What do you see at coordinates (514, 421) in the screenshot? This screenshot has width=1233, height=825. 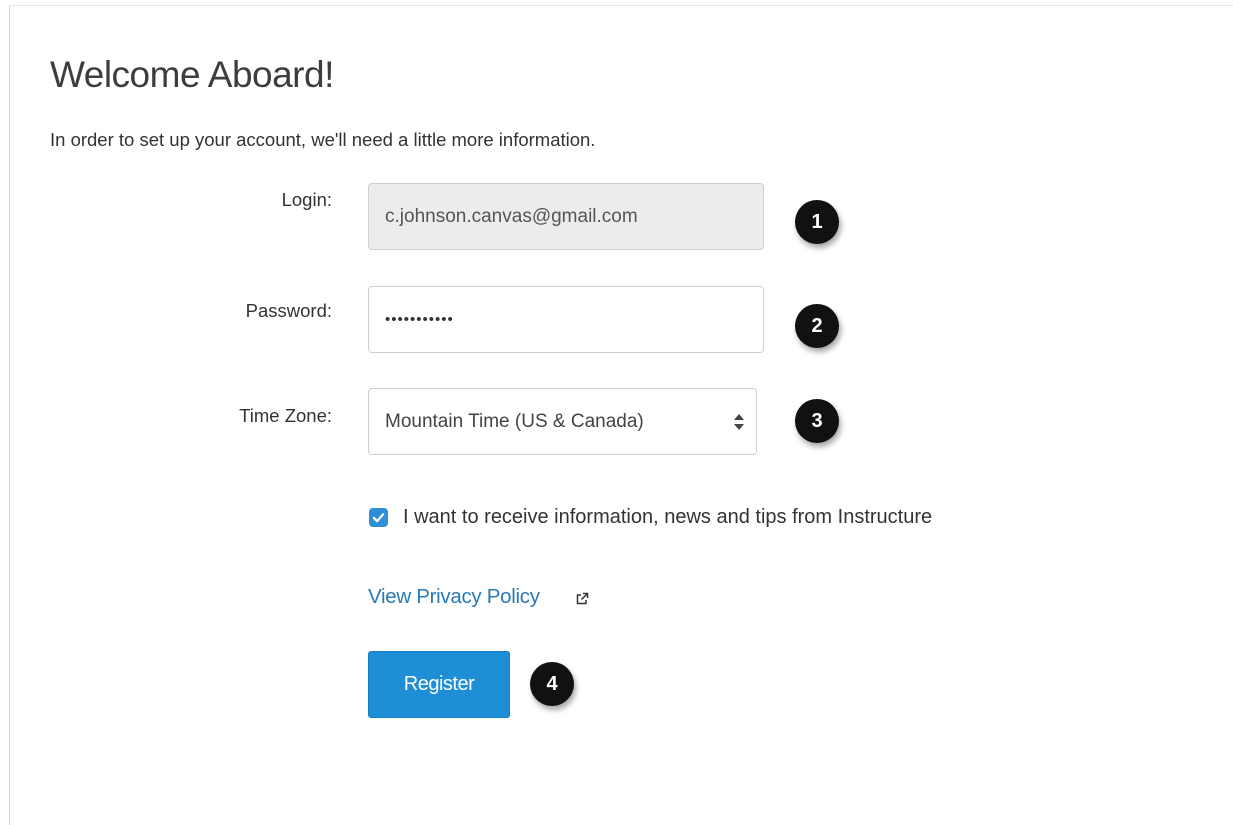 I see `timezone-value: Mountain Time (US & Canada)` at bounding box center [514, 421].